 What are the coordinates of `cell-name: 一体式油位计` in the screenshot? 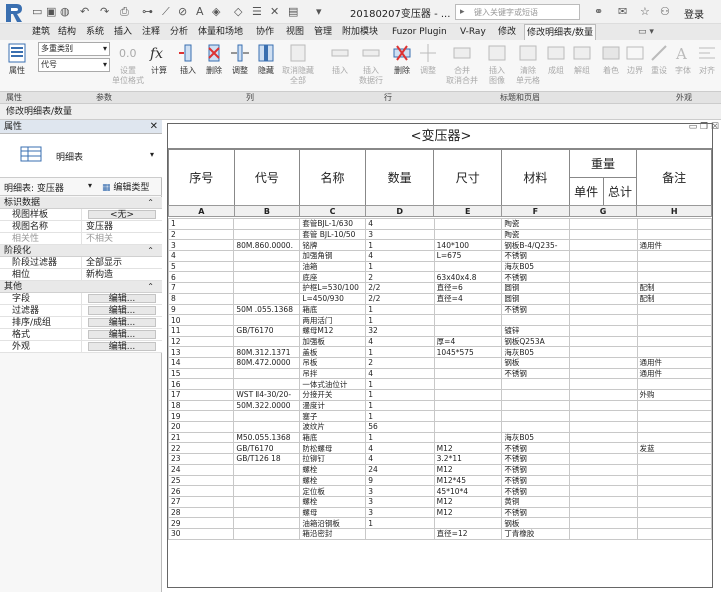 It's located at (333, 384).